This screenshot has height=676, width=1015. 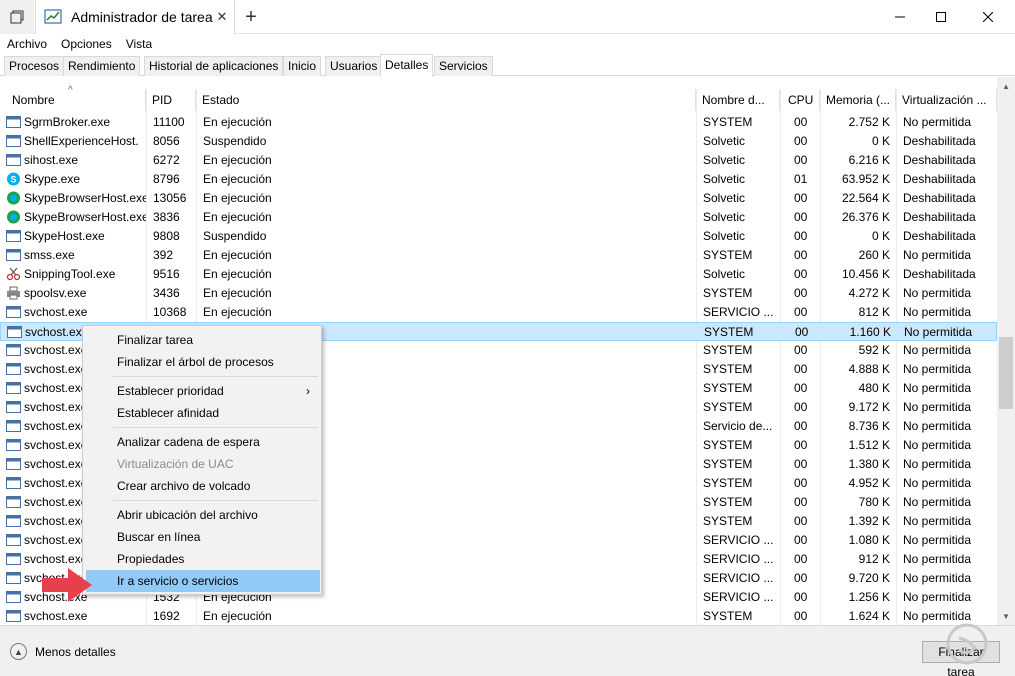 I want to click on cell-memory: 4.952 K, so click(x=869, y=483).